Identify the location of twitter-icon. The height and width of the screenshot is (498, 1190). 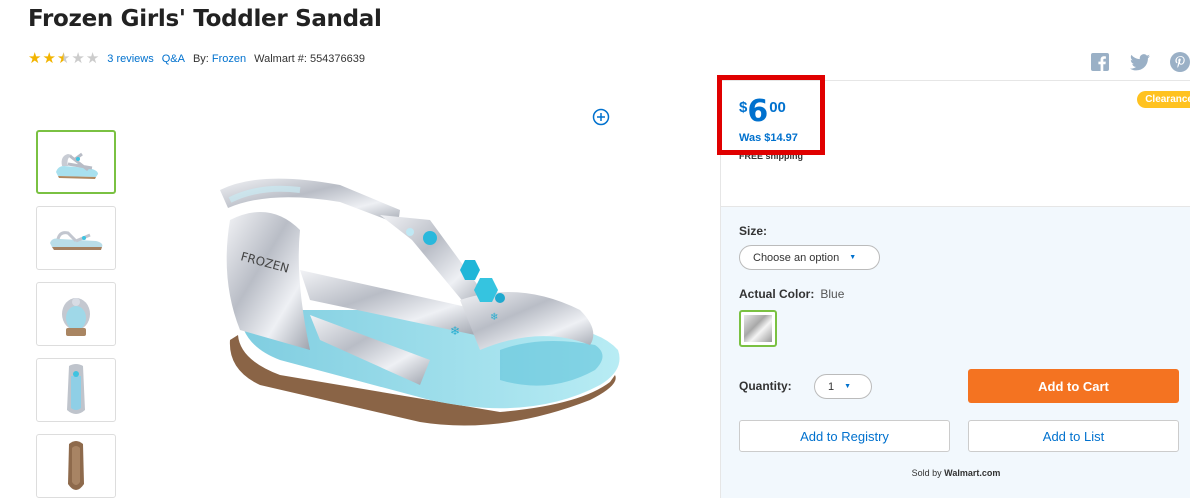
(1140, 62).